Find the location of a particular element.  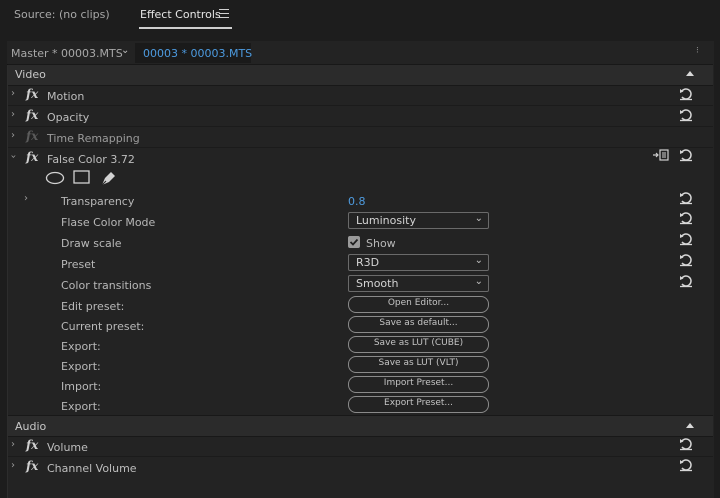

save-lut-vlt-button: Save as LUT (VLT) is located at coordinates (418, 364).